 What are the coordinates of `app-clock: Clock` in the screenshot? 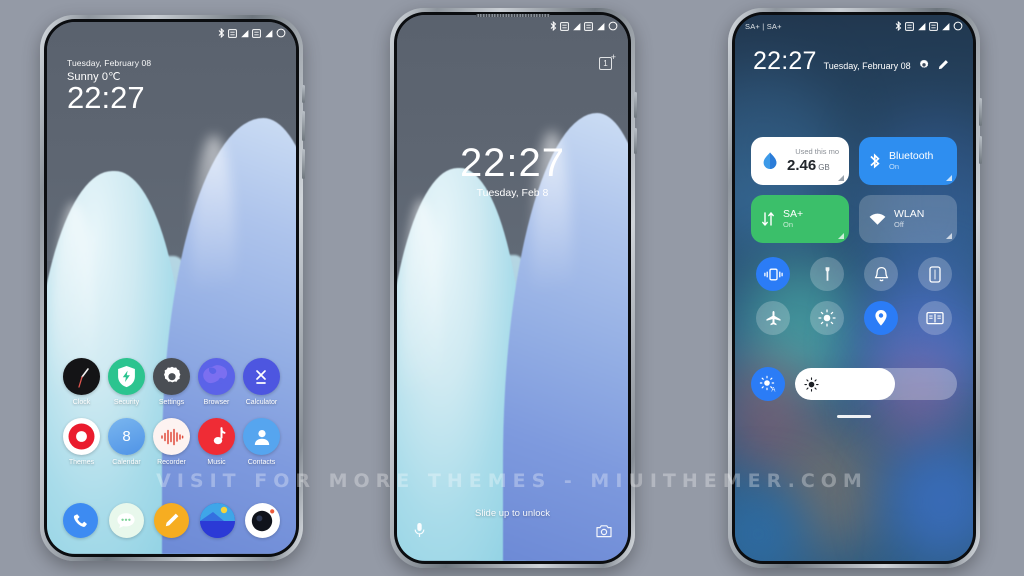 It's located at (81, 382).